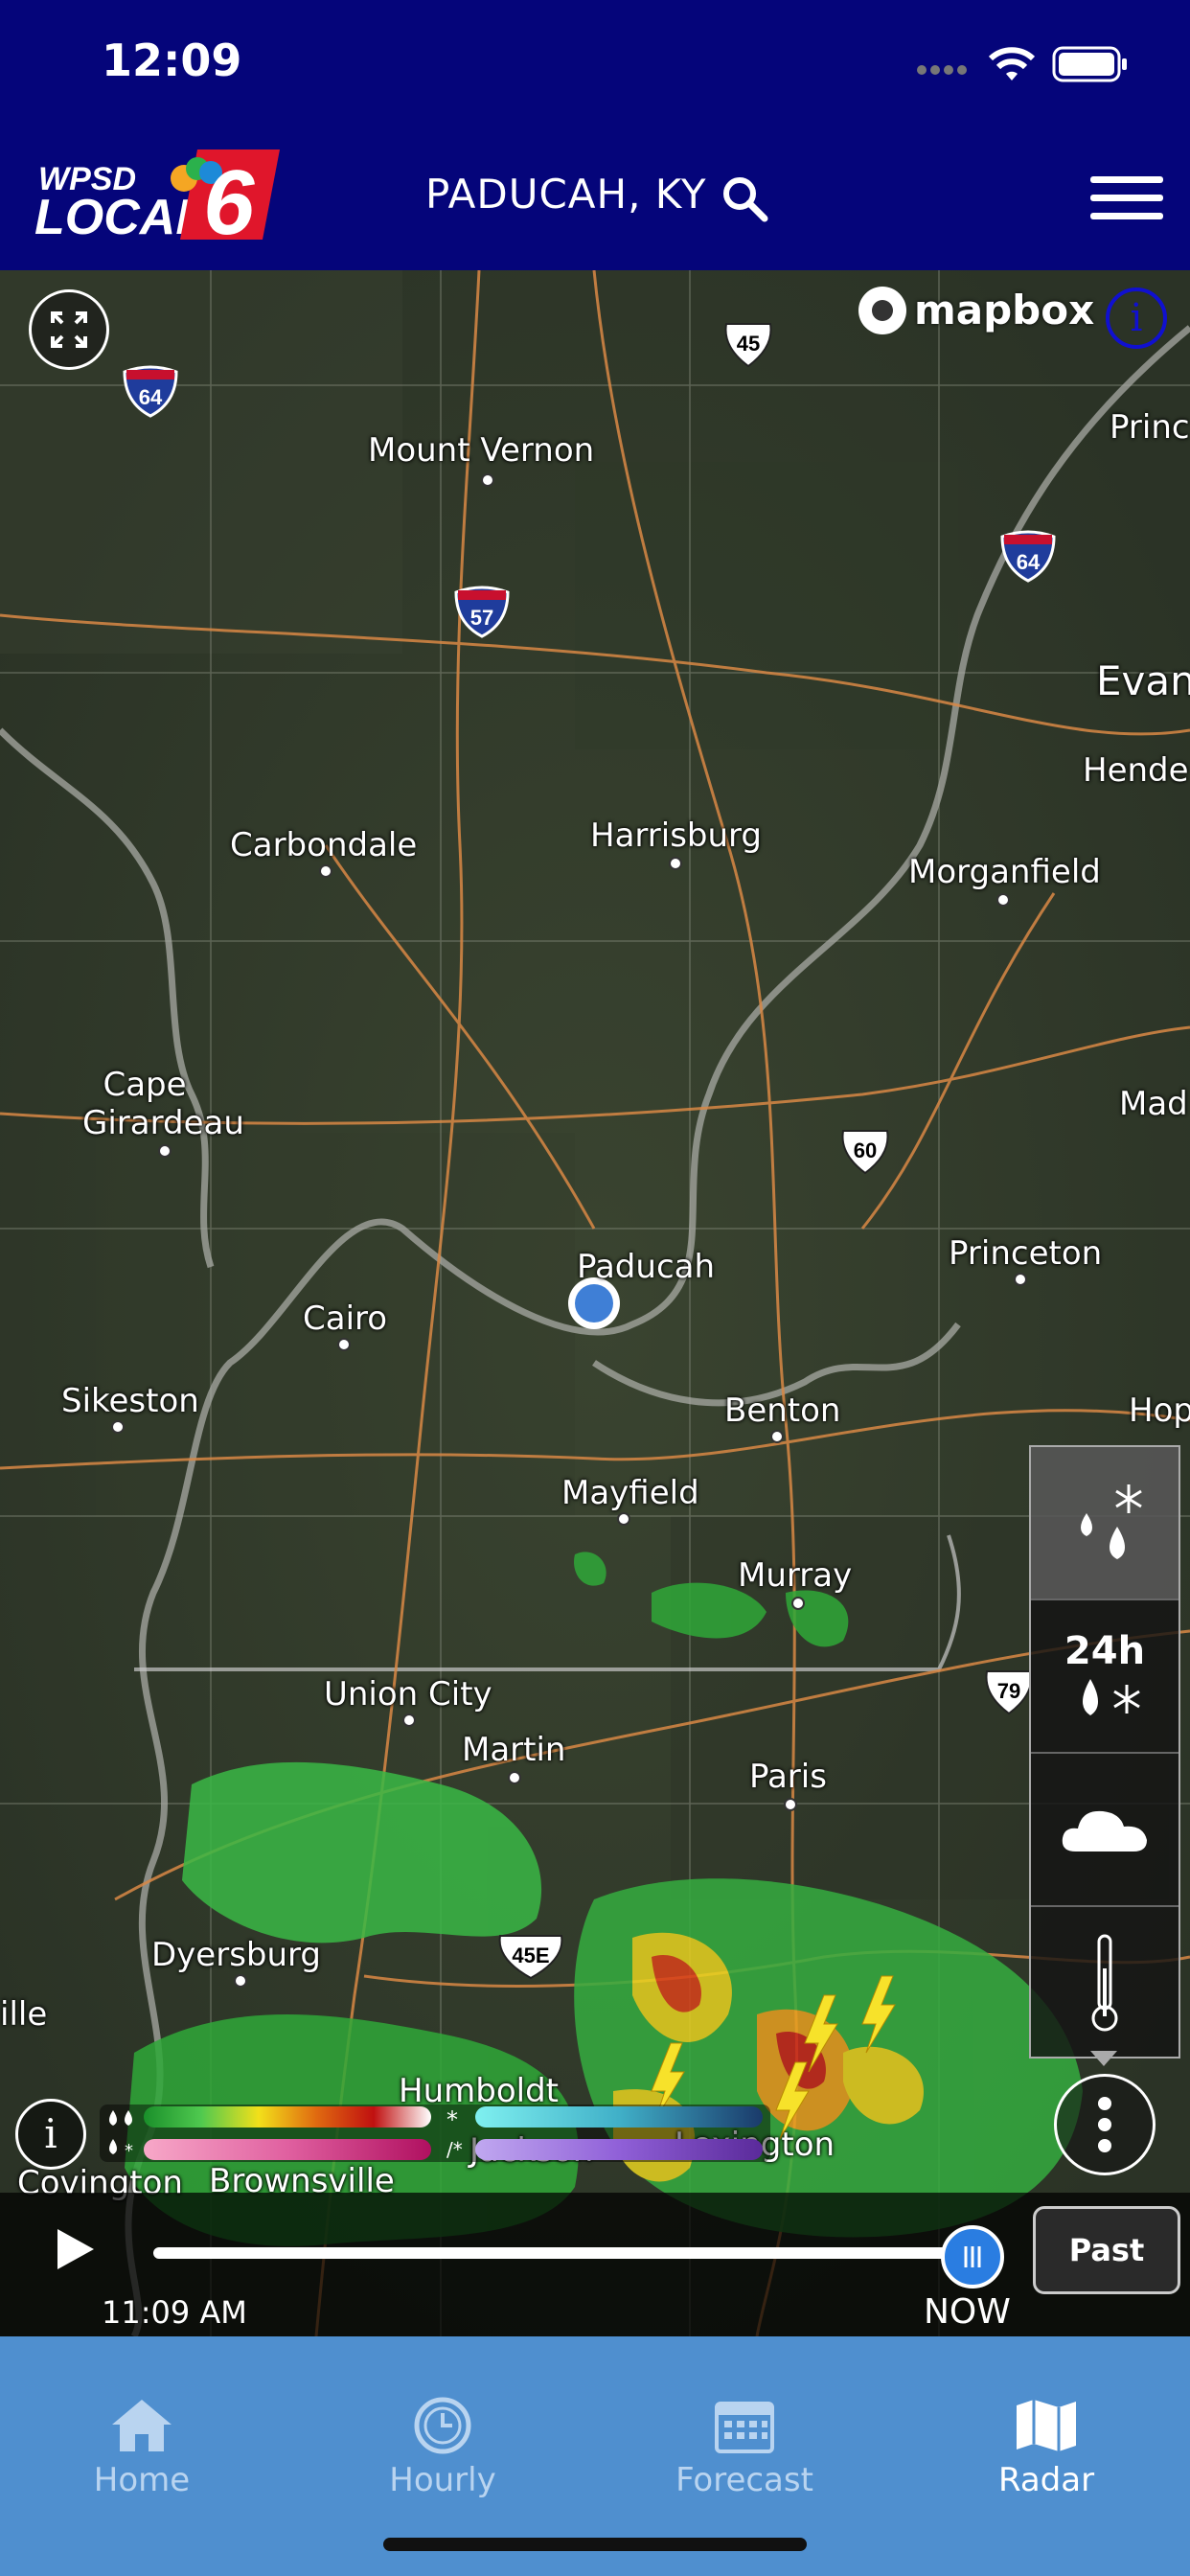 The image size is (1190, 2576). What do you see at coordinates (1009, 1691) in the screenshot?
I see `svg-text: 79` at bounding box center [1009, 1691].